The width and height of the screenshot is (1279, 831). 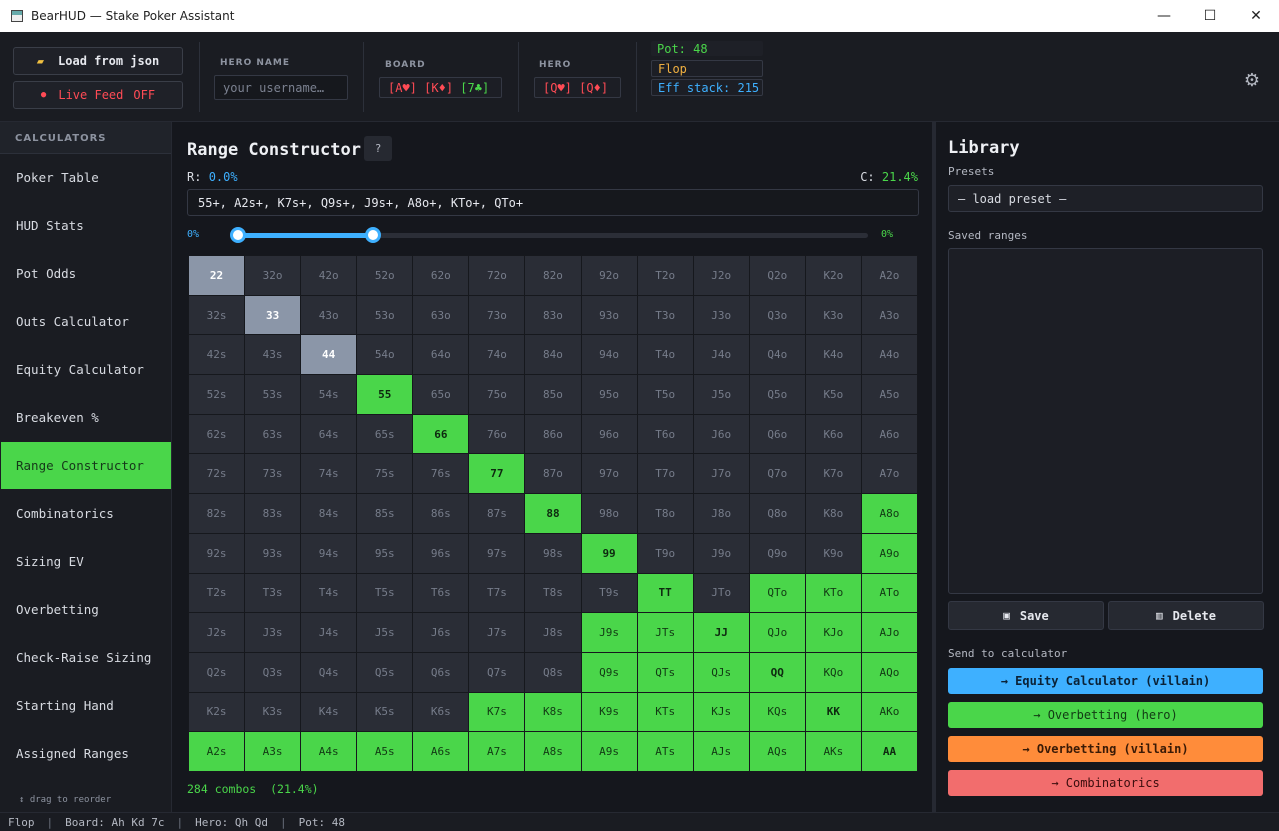 I want to click on hand-cell: K3o, so click(x=833, y=315).